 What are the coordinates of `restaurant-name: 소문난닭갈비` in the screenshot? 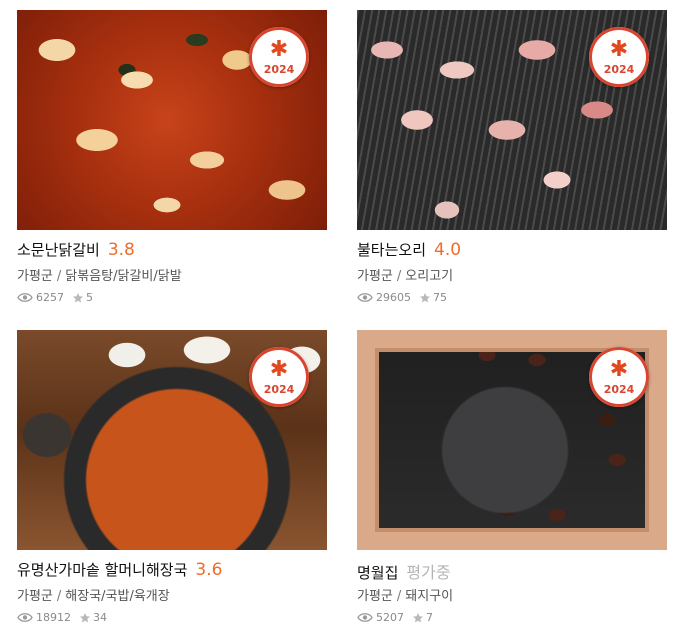 It's located at (58, 249).